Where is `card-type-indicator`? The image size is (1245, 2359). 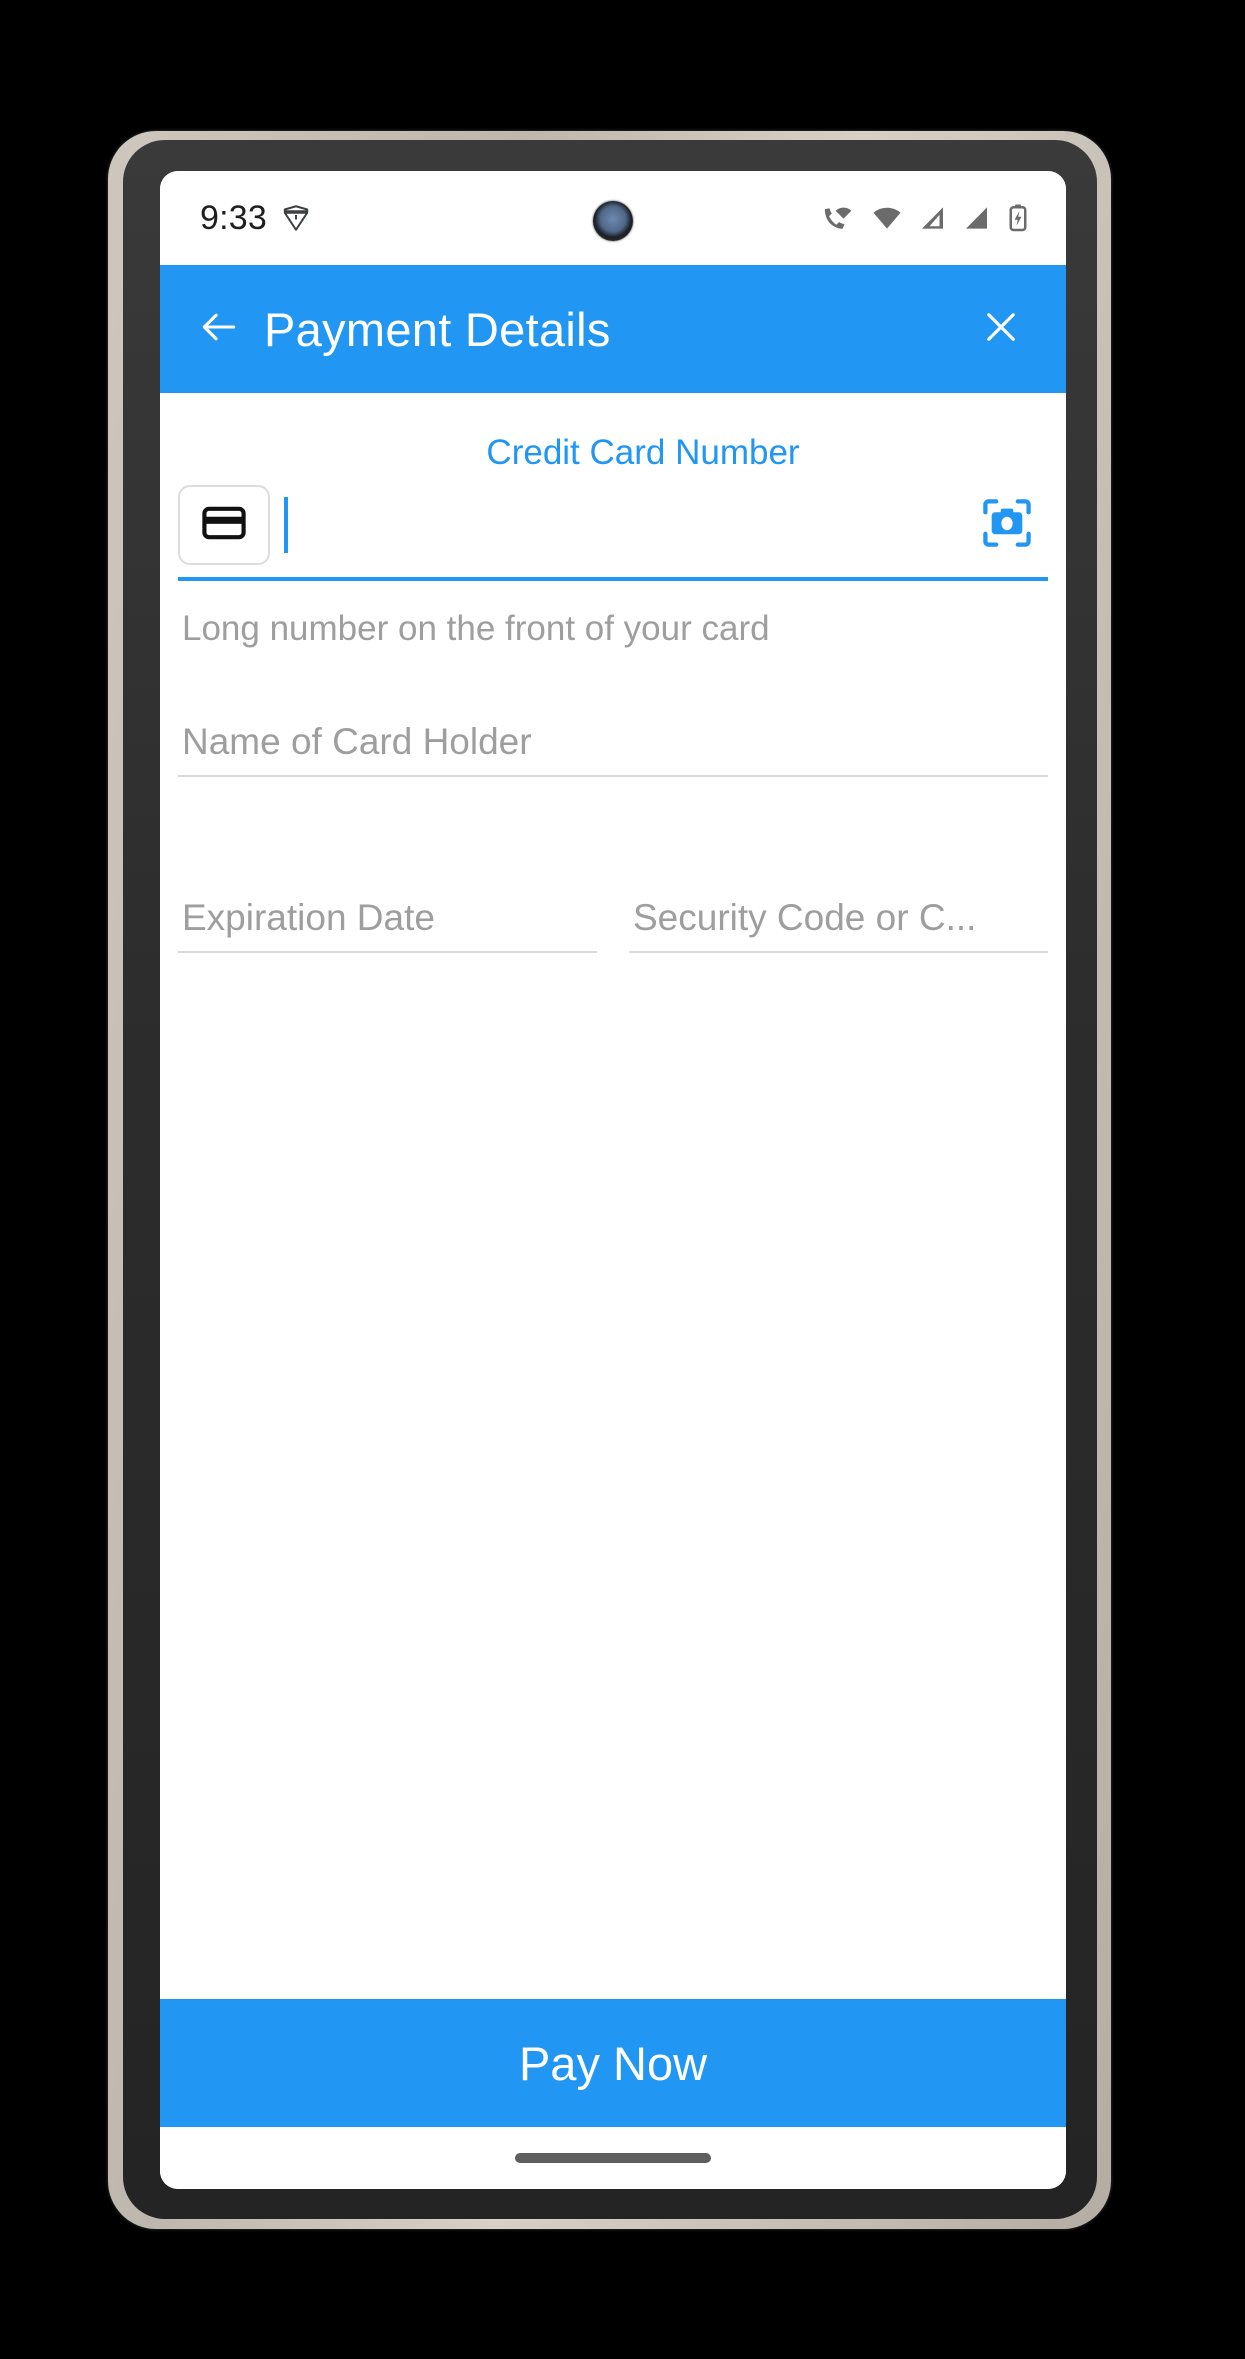 card-type-indicator is located at coordinates (224, 525).